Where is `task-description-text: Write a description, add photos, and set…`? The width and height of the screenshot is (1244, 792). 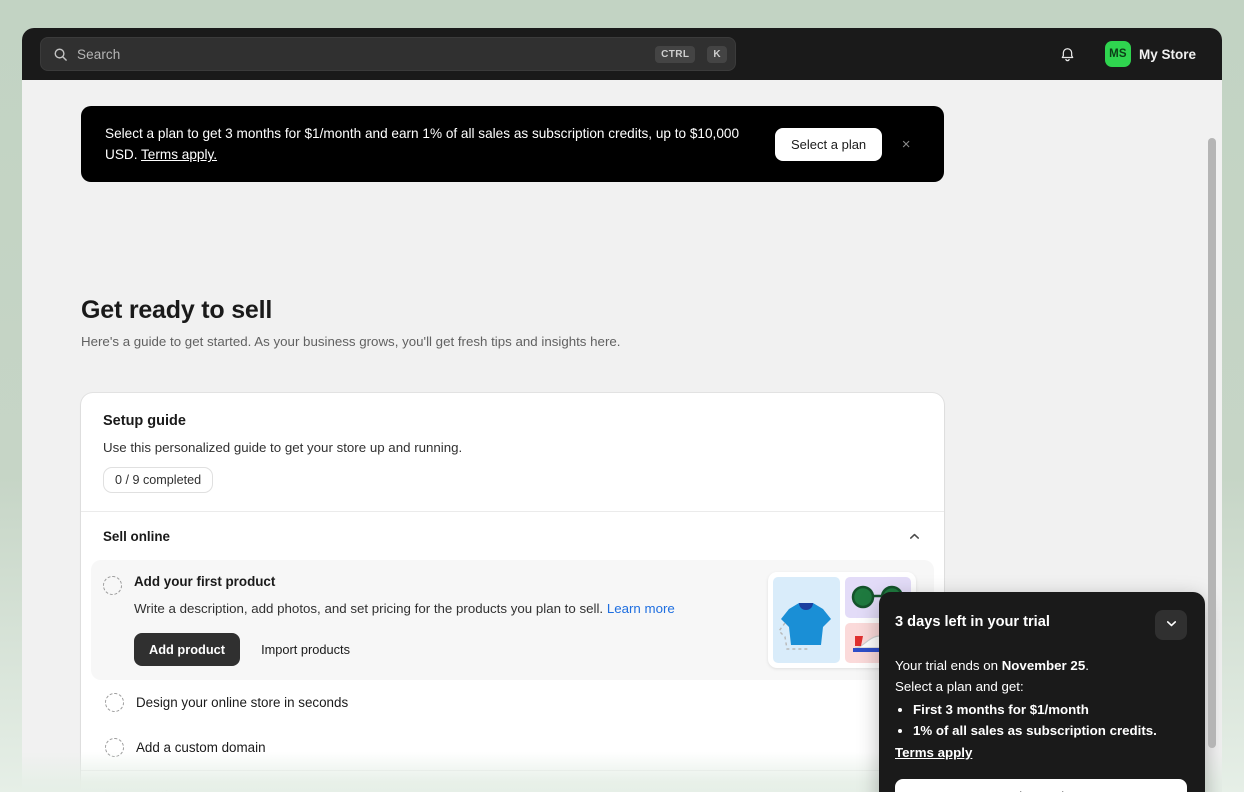
task-description-text: Write a description, add photos, and set… is located at coordinates (370, 608).